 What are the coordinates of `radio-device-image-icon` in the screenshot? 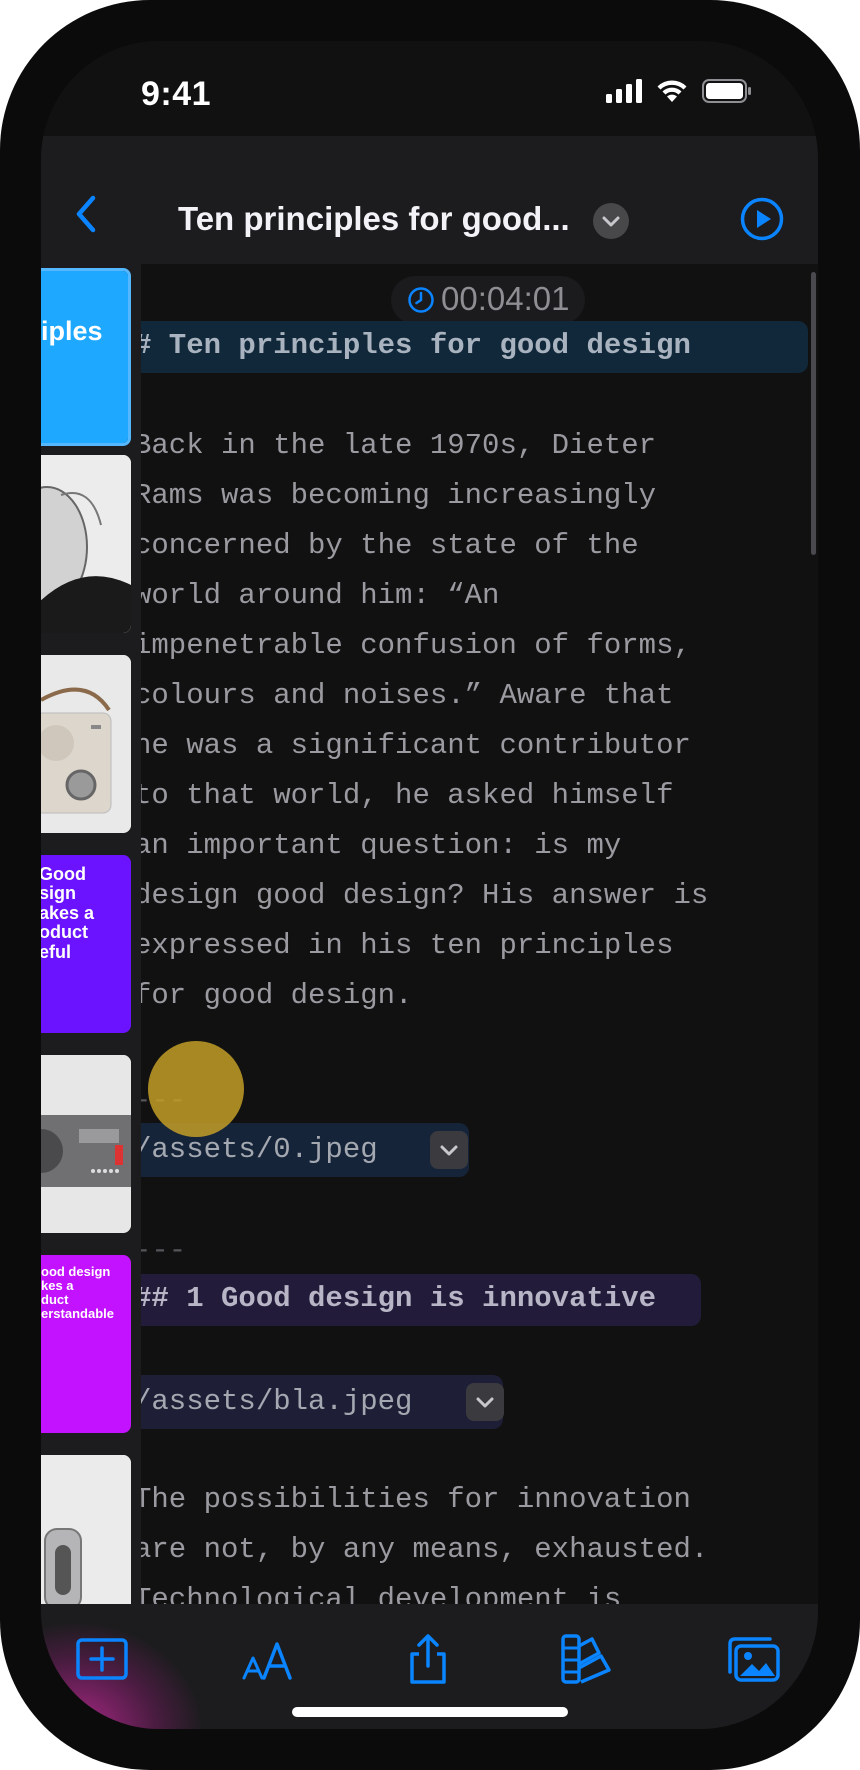 It's located at (86, 744).